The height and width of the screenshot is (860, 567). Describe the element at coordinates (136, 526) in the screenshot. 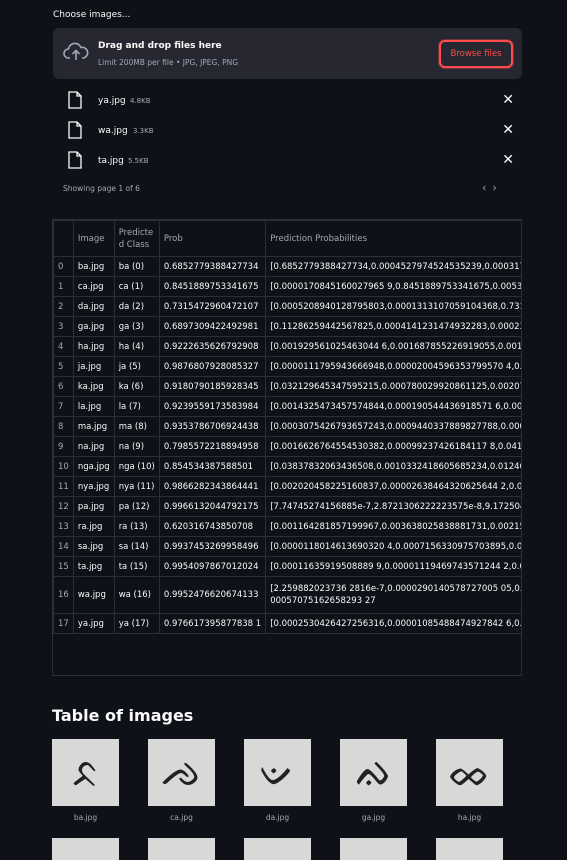

I see `predicted-class-cell: ra (13)` at that location.